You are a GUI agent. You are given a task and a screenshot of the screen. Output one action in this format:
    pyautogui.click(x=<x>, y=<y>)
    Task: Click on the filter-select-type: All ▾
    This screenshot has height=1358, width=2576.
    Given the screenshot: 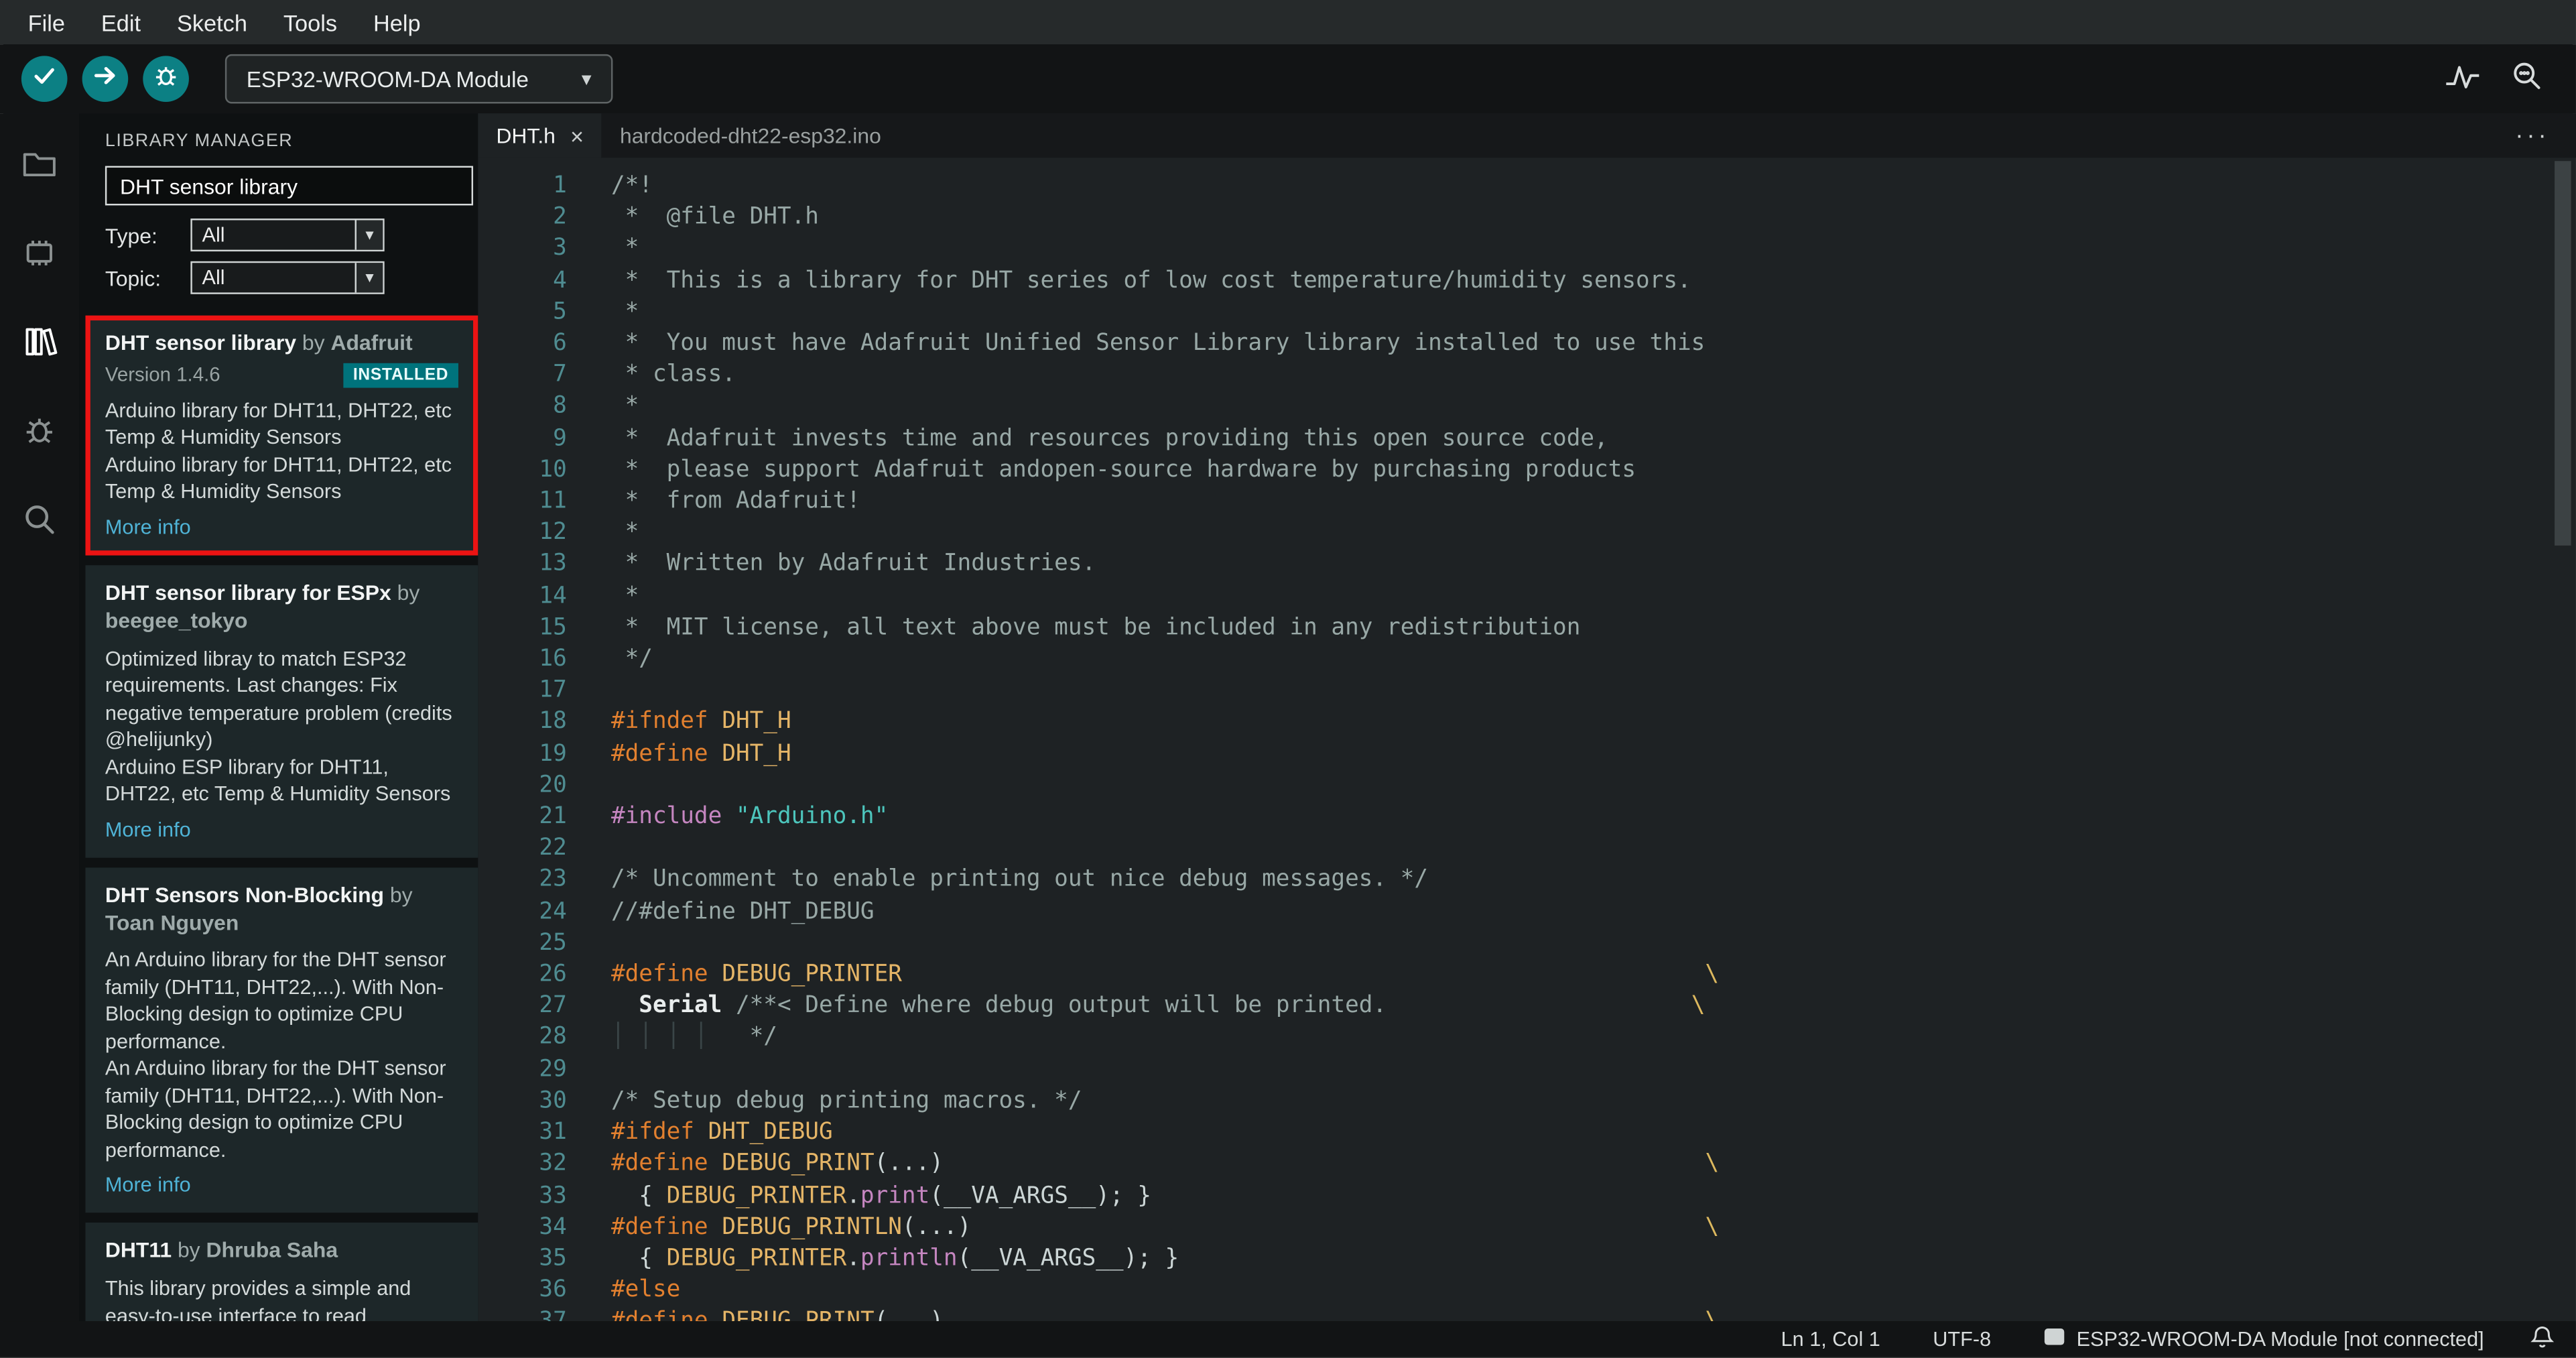 What is the action you would take?
    pyautogui.click(x=287, y=235)
    